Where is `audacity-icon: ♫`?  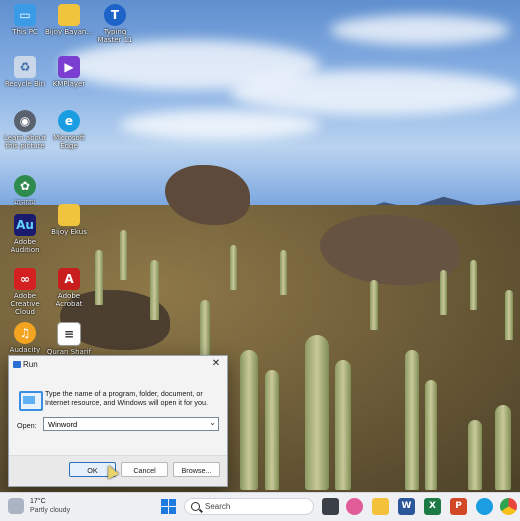
audacity-icon: ♫ is located at coordinates (25, 333).